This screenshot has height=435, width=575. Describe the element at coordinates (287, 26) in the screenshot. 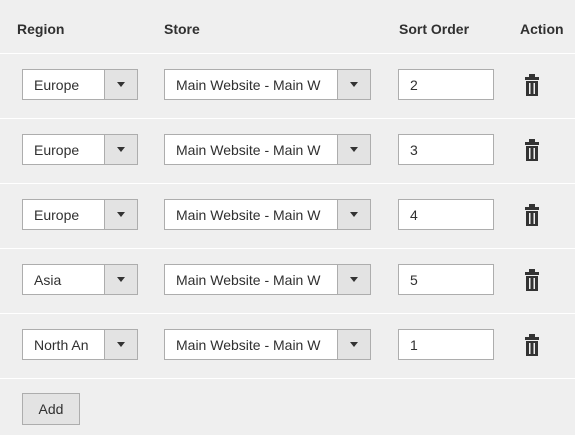

I see `grid-header: Region Store Sort Order Action` at that location.